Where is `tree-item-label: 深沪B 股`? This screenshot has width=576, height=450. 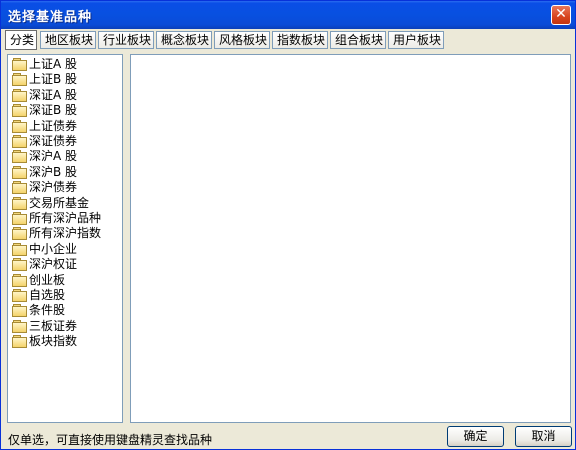
tree-item-label: 深沪B 股 is located at coordinates (53, 171).